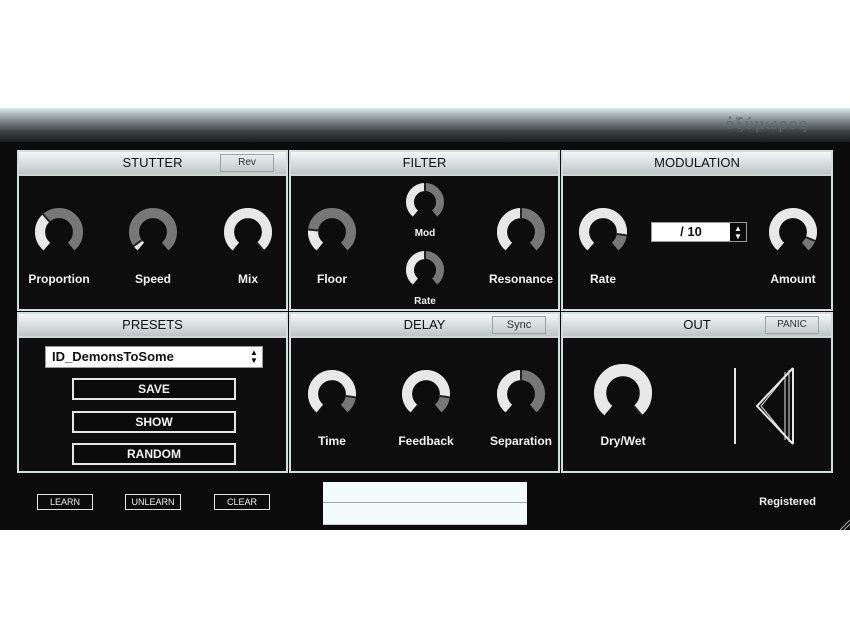 Image resolution: width=850 pixels, height=638 pixels. Describe the element at coordinates (766, 124) in the screenshot. I see `logo: ὀξύμωρος` at that location.